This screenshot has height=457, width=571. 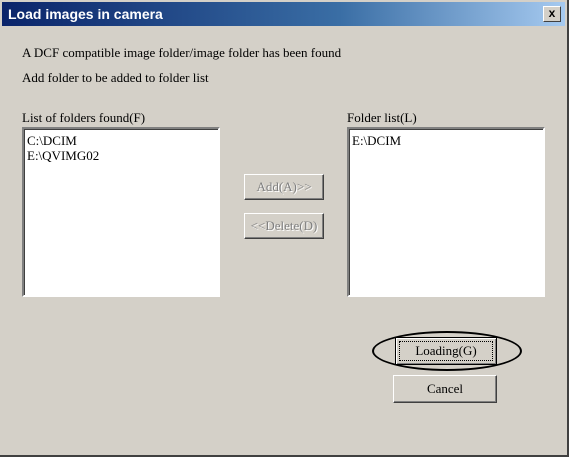 I want to click on cancel-button: Cancel, so click(x=445, y=389).